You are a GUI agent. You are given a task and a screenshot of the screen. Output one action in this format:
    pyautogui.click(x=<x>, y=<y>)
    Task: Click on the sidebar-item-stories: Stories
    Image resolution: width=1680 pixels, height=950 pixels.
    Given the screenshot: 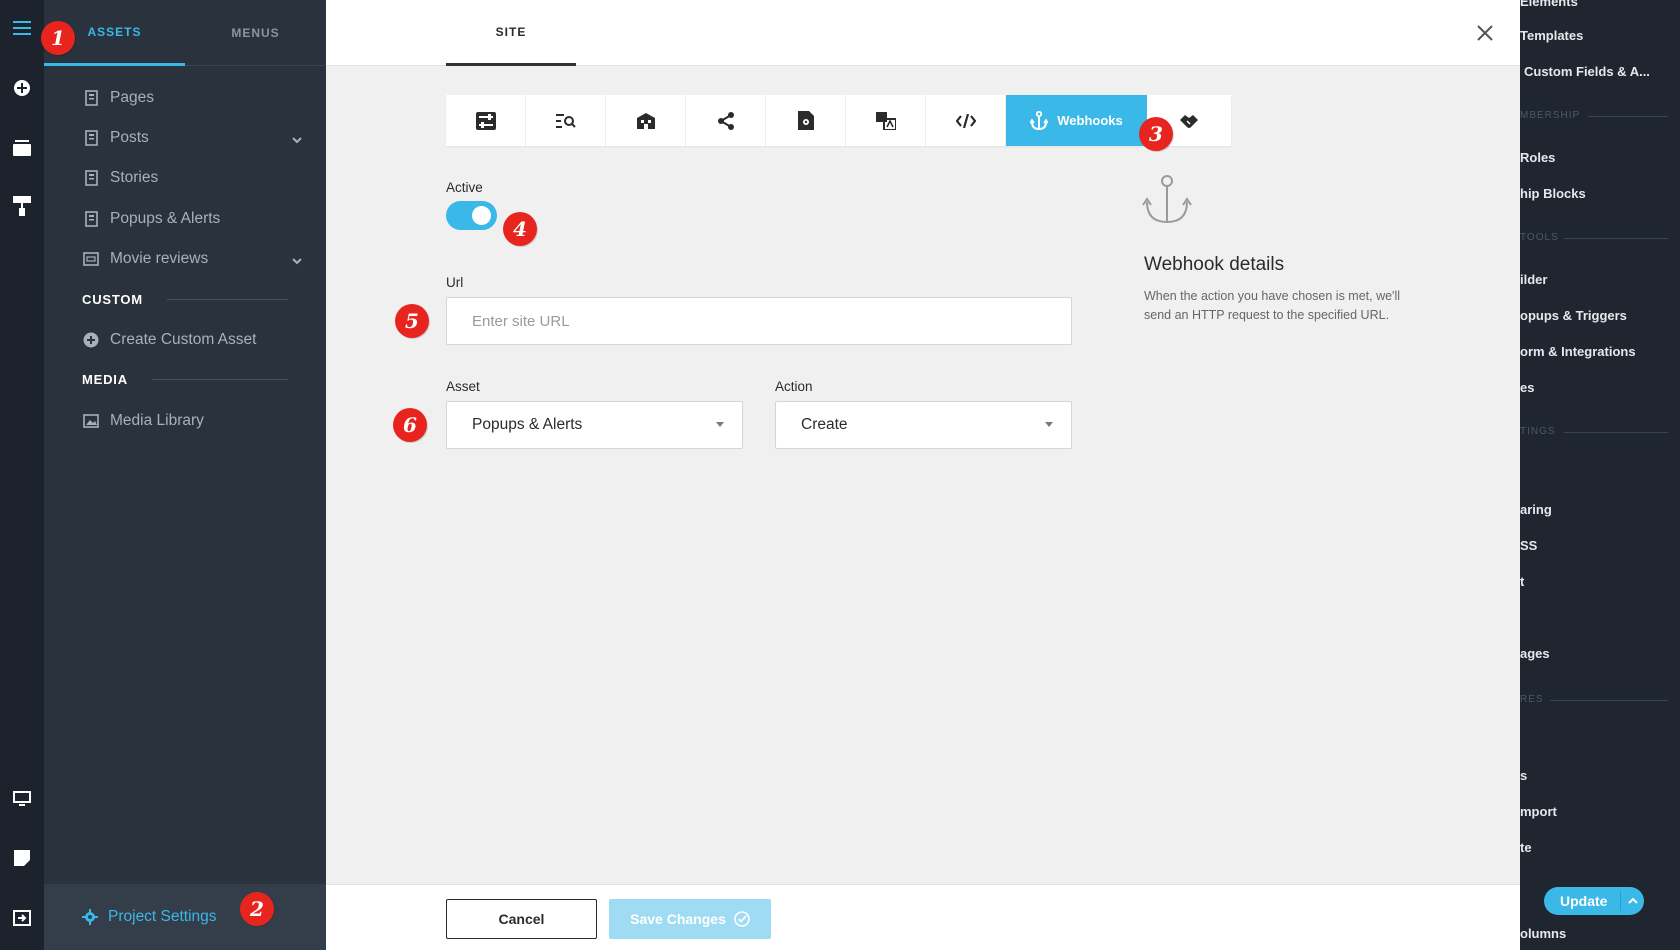 What is the action you would take?
    pyautogui.click(x=192, y=178)
    